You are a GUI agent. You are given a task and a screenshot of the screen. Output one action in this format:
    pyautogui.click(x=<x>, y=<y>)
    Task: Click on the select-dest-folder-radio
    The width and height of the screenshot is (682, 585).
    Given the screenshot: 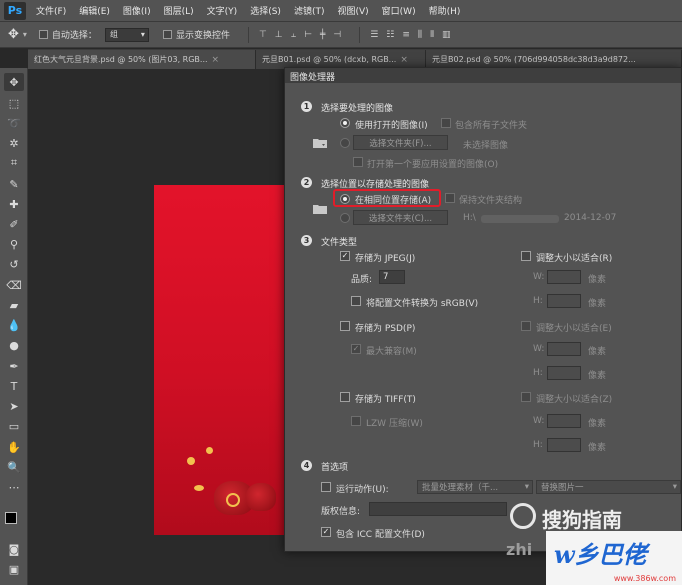 What is the action you would take?
    pyautogui.click(x=345, y=218)
    